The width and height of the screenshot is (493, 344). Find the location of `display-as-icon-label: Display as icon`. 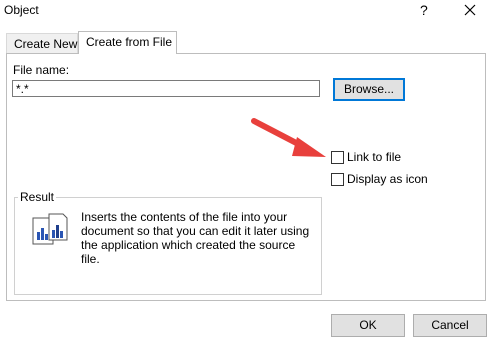

display-as-icon-label: Display as icon is located at coordinates (387, 179).